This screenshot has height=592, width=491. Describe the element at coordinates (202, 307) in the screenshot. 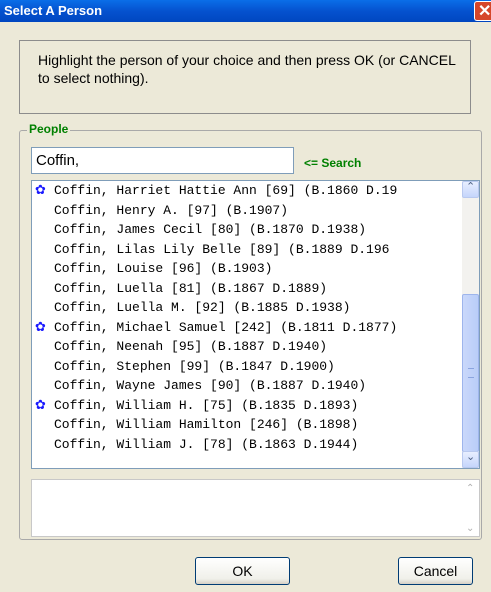

I see `list-item-label: Coffin, Luella M. [92] (B.1885 D.1938)` at that location.